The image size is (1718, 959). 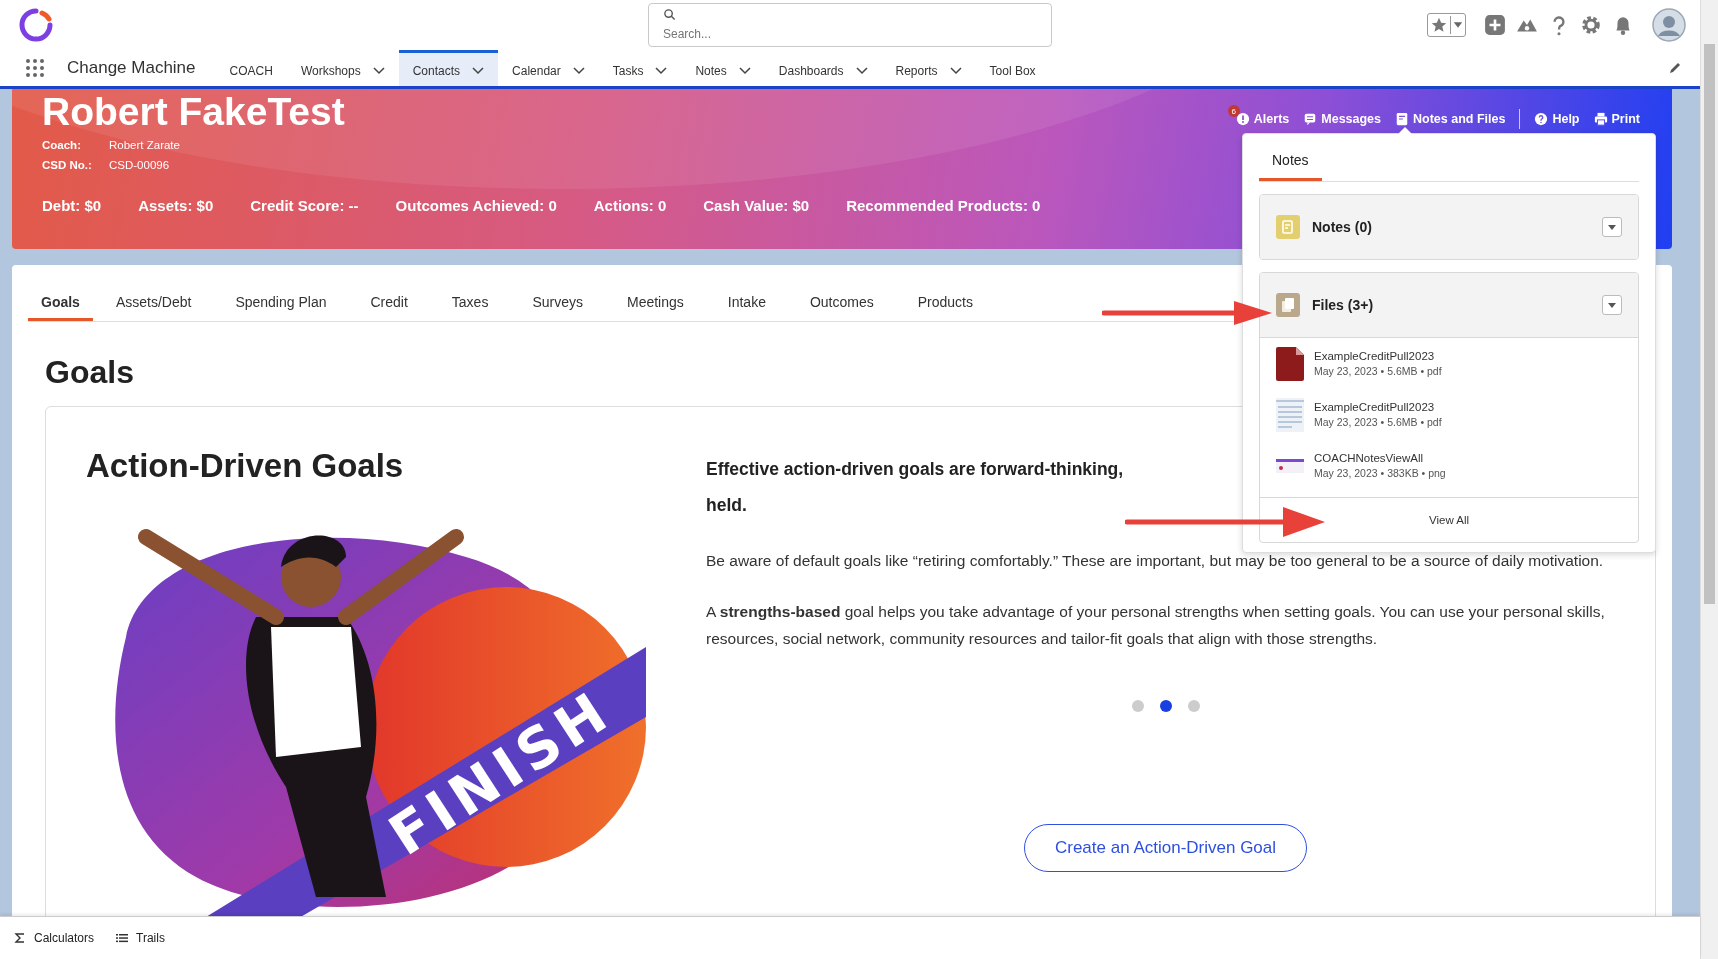 What do you see at coordinates (548, 68) in the screenshot?
I see `nav-tab: Calendar` at bounding box center [548, 68].